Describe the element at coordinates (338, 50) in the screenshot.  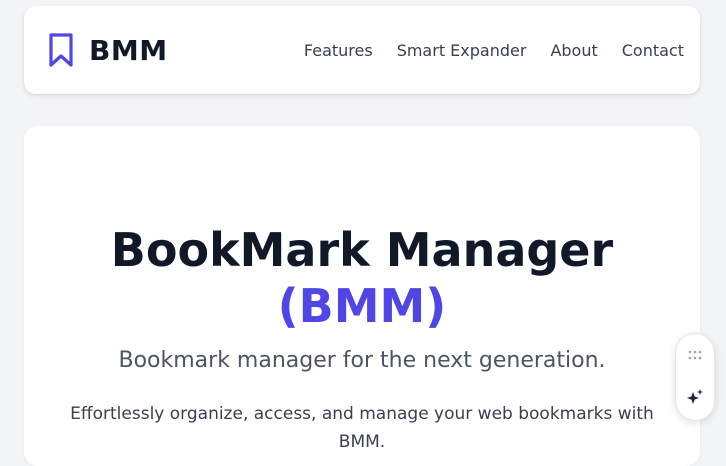
I see `nav-link-features: Features` at that location.